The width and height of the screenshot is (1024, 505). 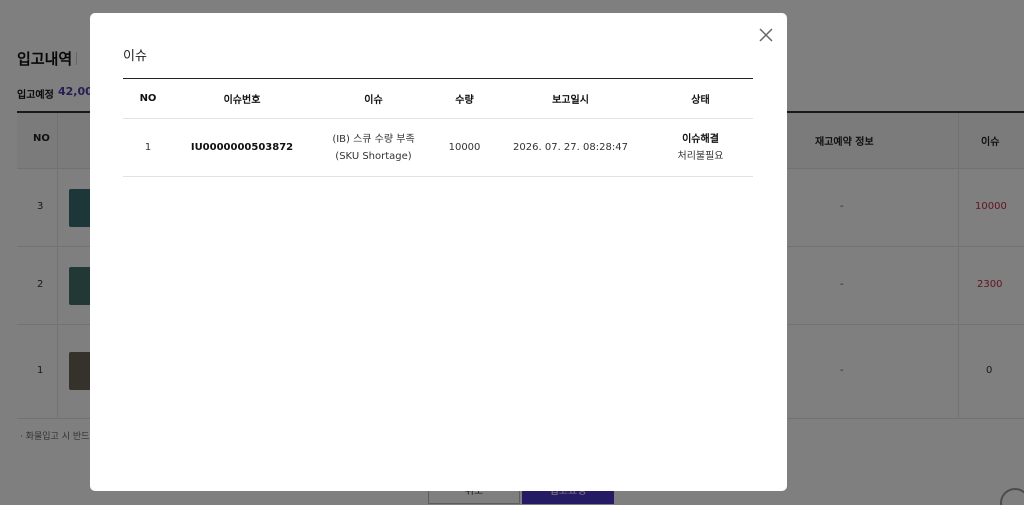 What do you see at coordinates (148, 98) in the screenshot?
I see `column-header-no: NO` at bounding box center [148, 98].